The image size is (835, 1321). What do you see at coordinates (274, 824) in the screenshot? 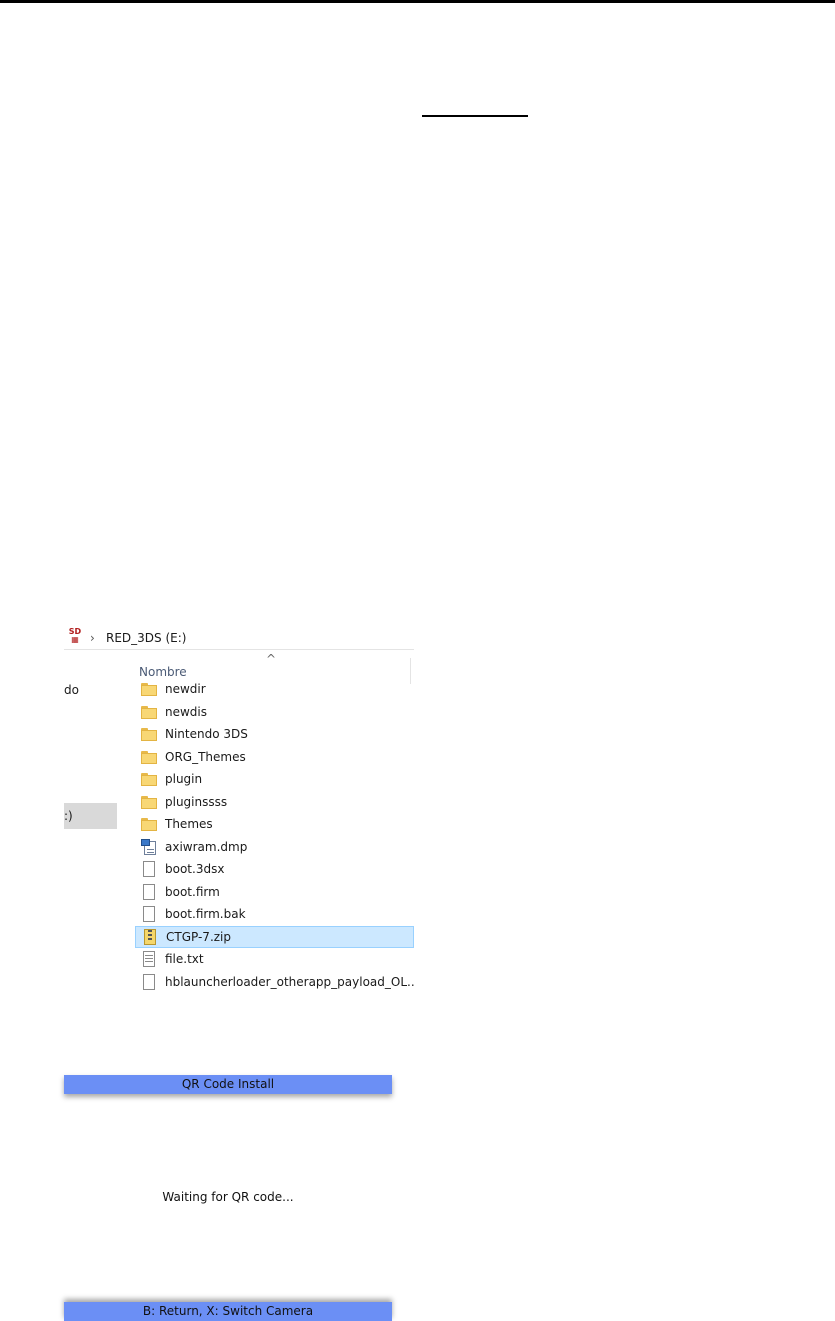
I see `file-row: Themes` at bounding box center [274, 824].